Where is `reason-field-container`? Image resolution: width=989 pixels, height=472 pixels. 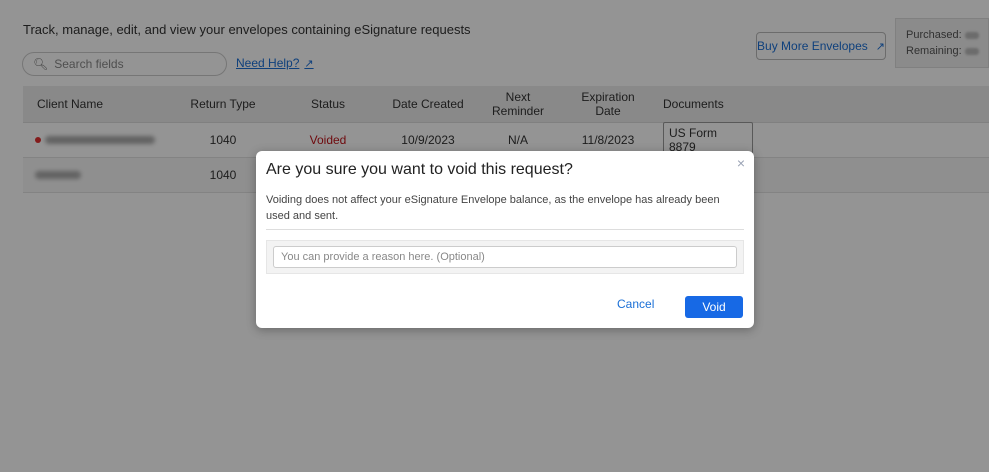 reason-field-container is located at coordinates (505, 257).